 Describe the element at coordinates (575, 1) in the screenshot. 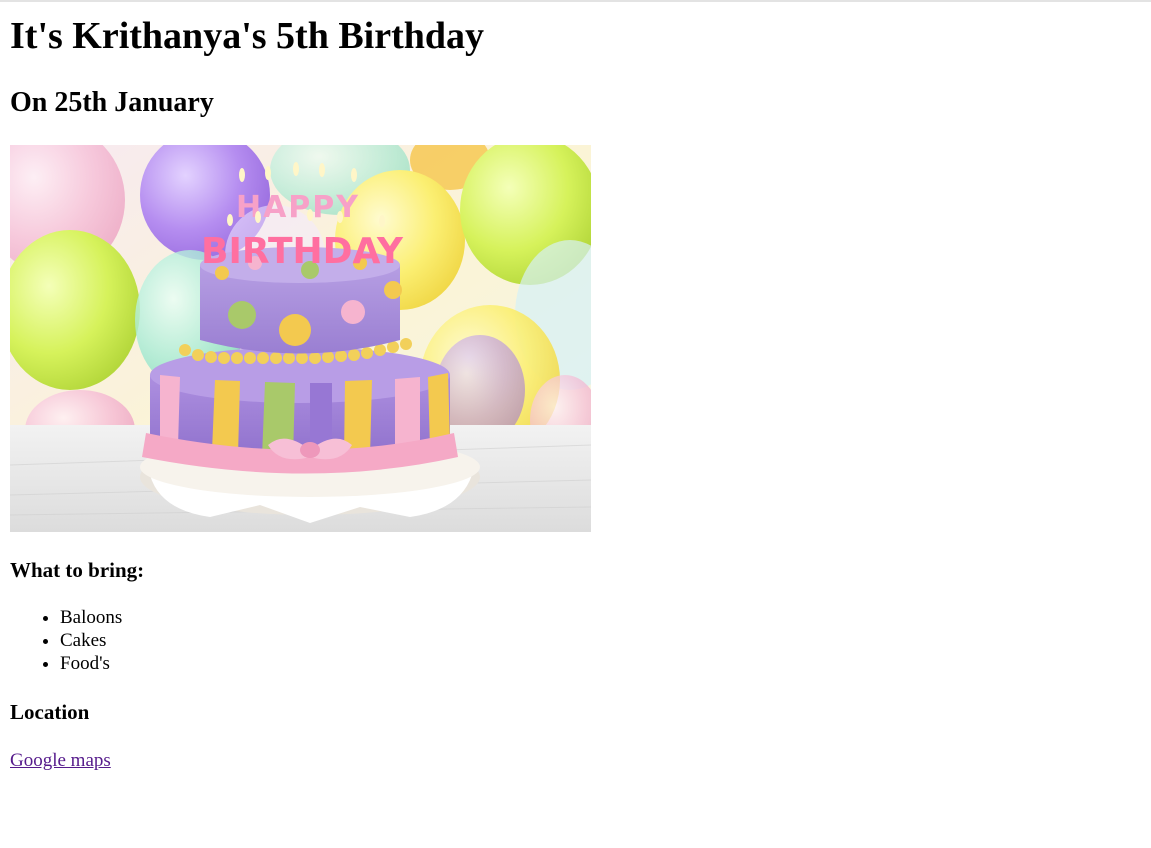

I see `browser-top-border` at that location.